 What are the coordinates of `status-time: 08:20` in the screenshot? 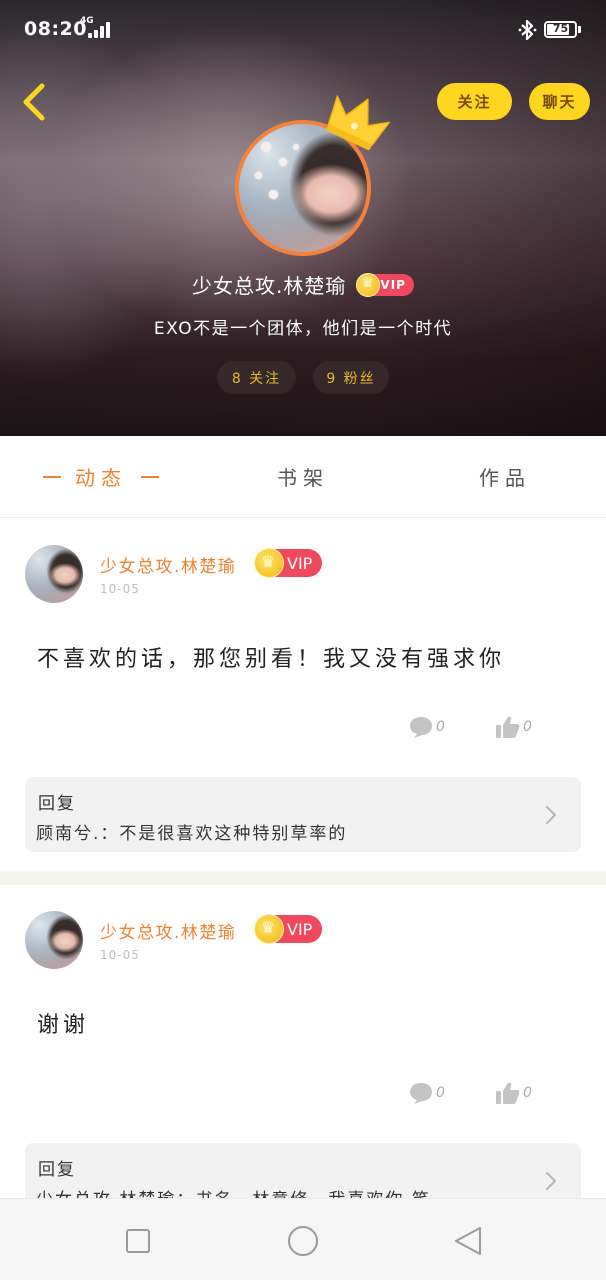 It's located at (55, 29).